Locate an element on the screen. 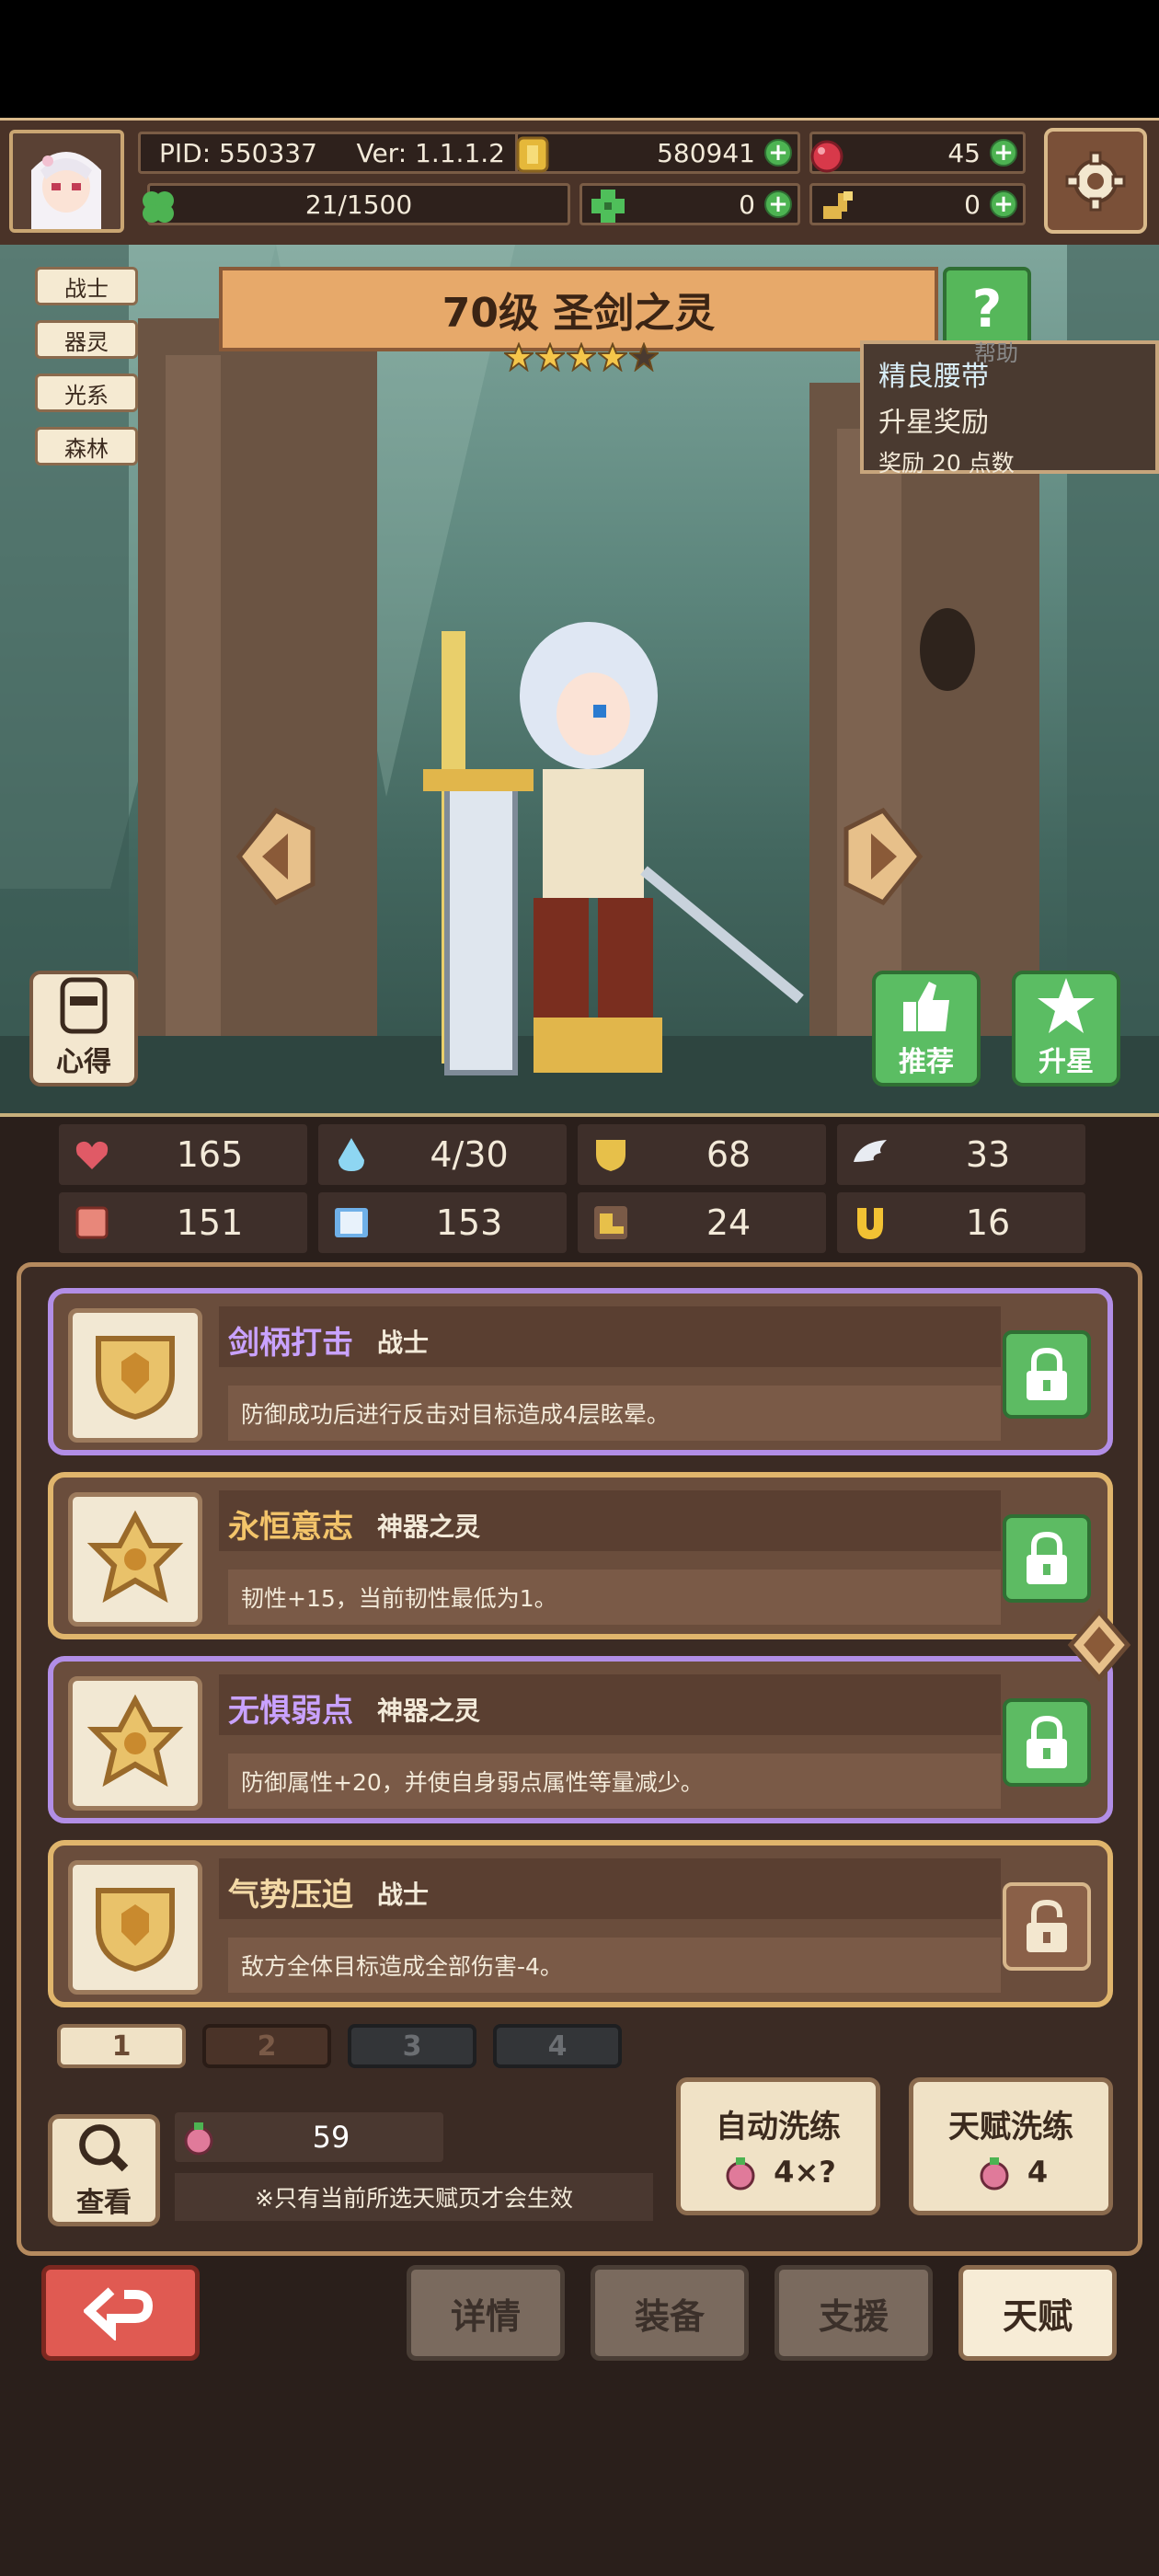 The image size is (1159, 2576). lock-closed-icon is located at coordinates (1047, 1557).